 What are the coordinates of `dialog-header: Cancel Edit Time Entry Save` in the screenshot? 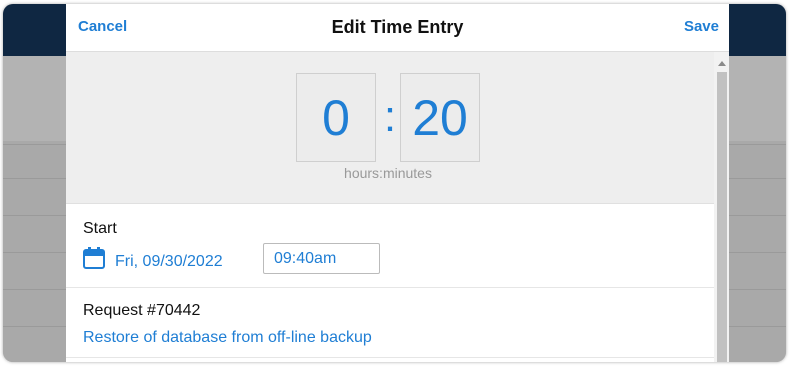 It's located at (397, 28).